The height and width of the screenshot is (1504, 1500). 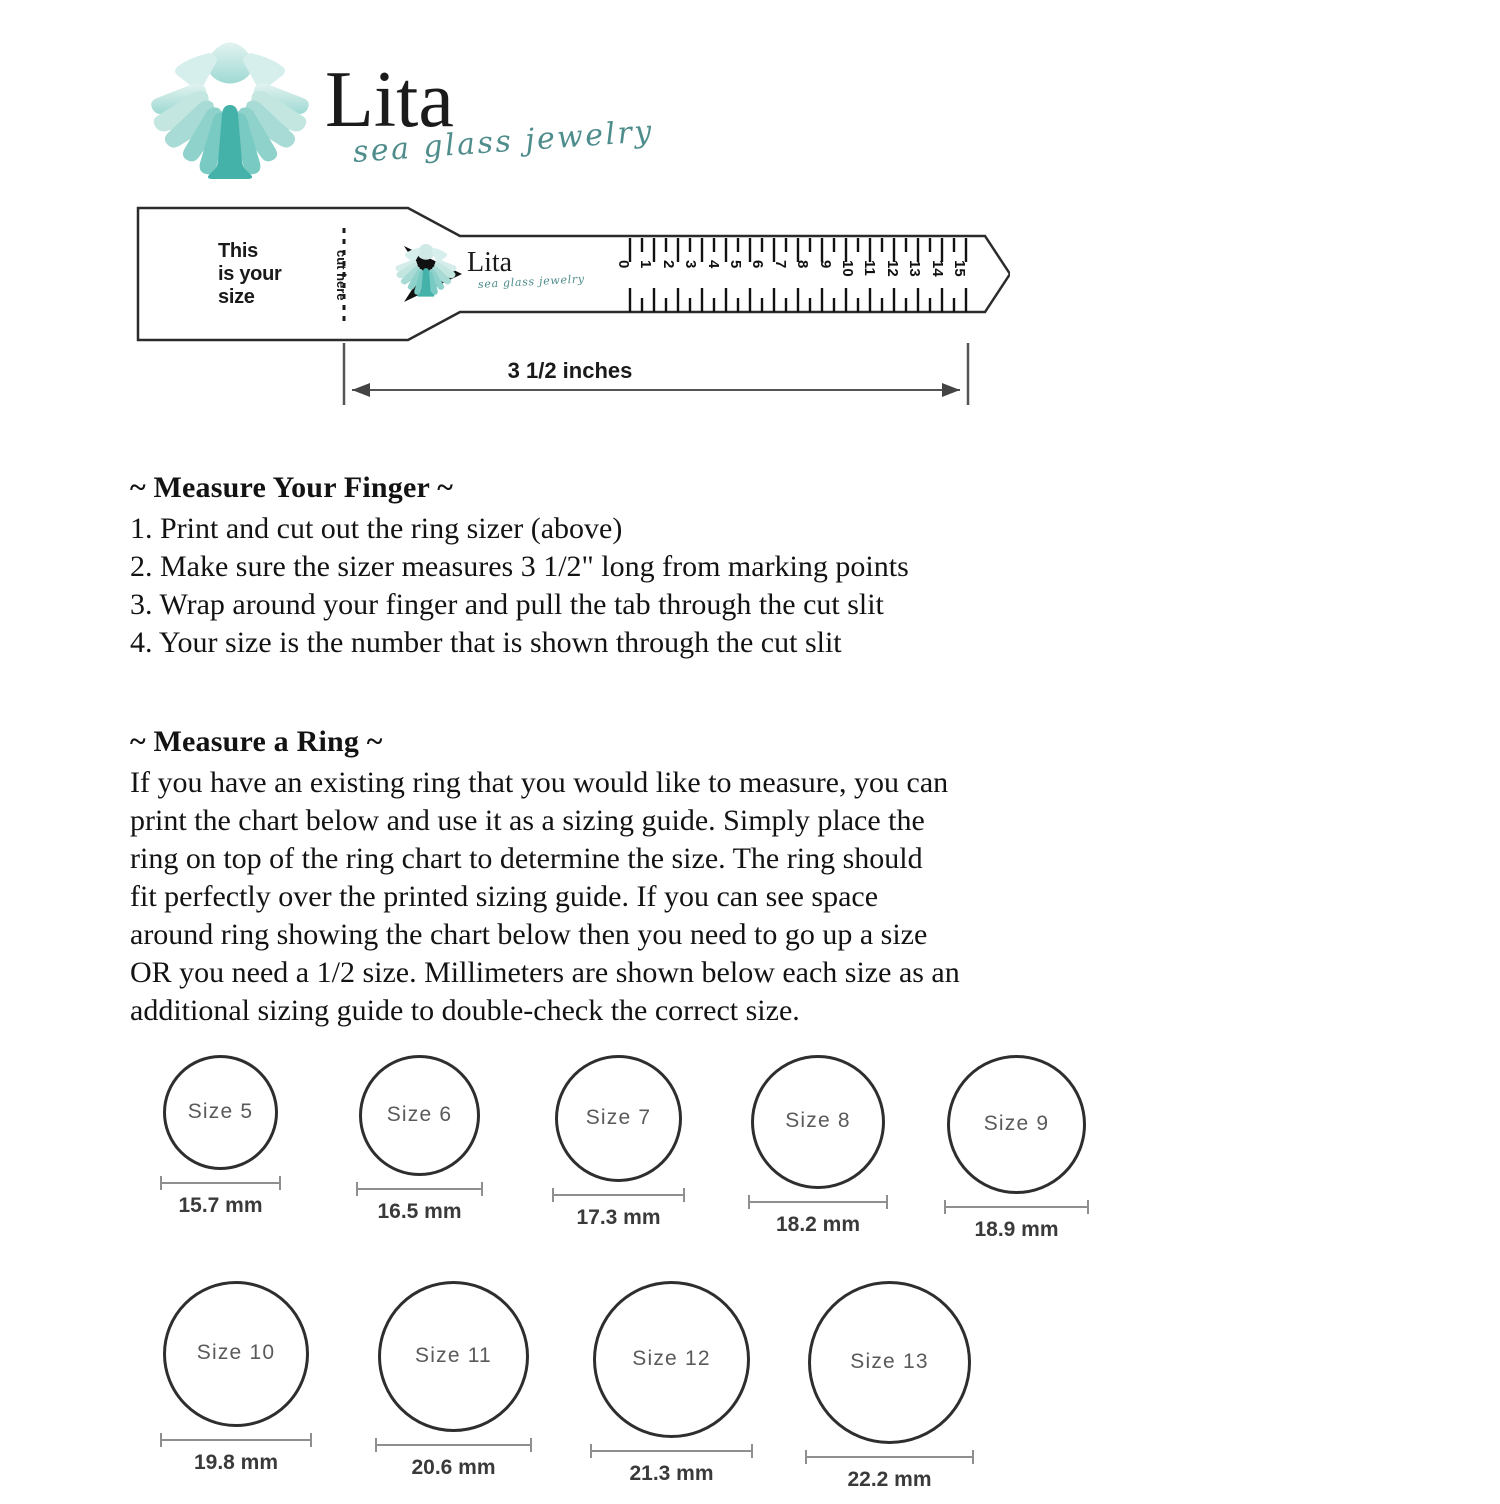 What do you see at coordinates (671, 1473) in the screenshot?
I see `ring-diameter-mm: 21.3 mm` at bounding box center [671, 1473].